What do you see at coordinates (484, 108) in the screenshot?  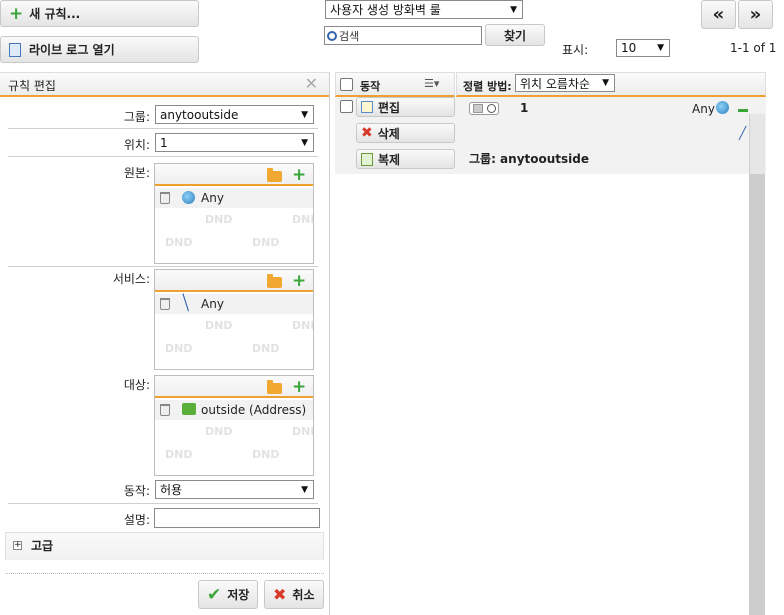 I see `toggle-switch` at bounding box center [484, 108].